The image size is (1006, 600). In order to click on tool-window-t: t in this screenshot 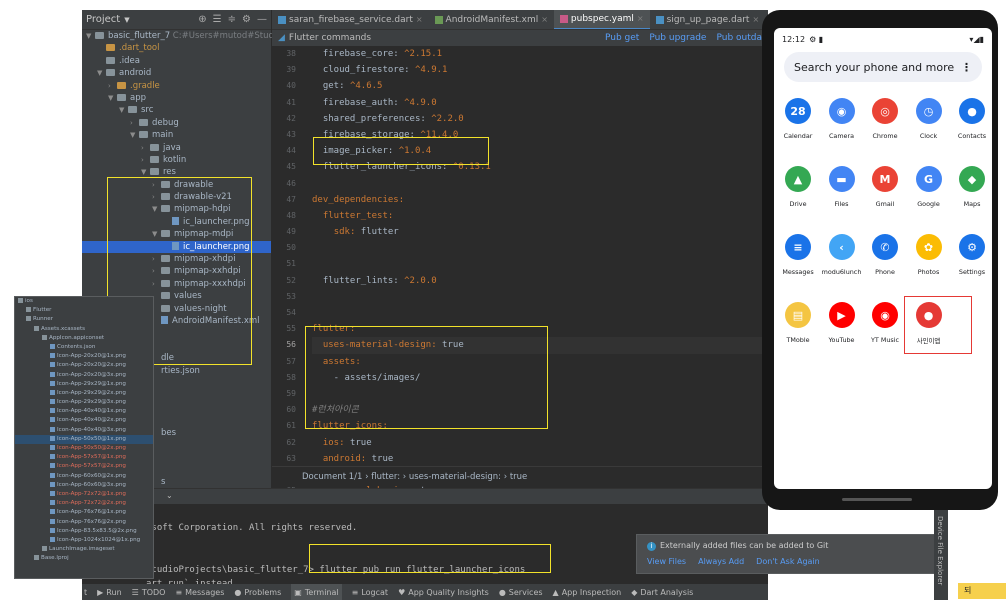, I will do `click(85, 592)`.